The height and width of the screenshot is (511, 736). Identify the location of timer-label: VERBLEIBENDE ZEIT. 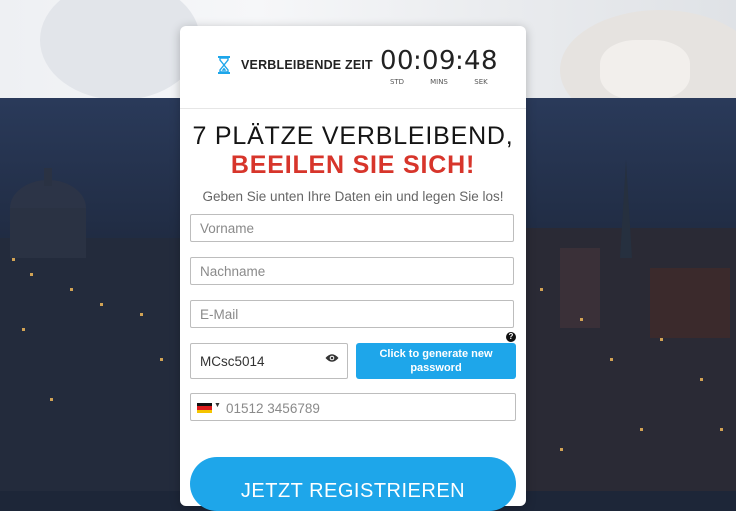
(307, 65).